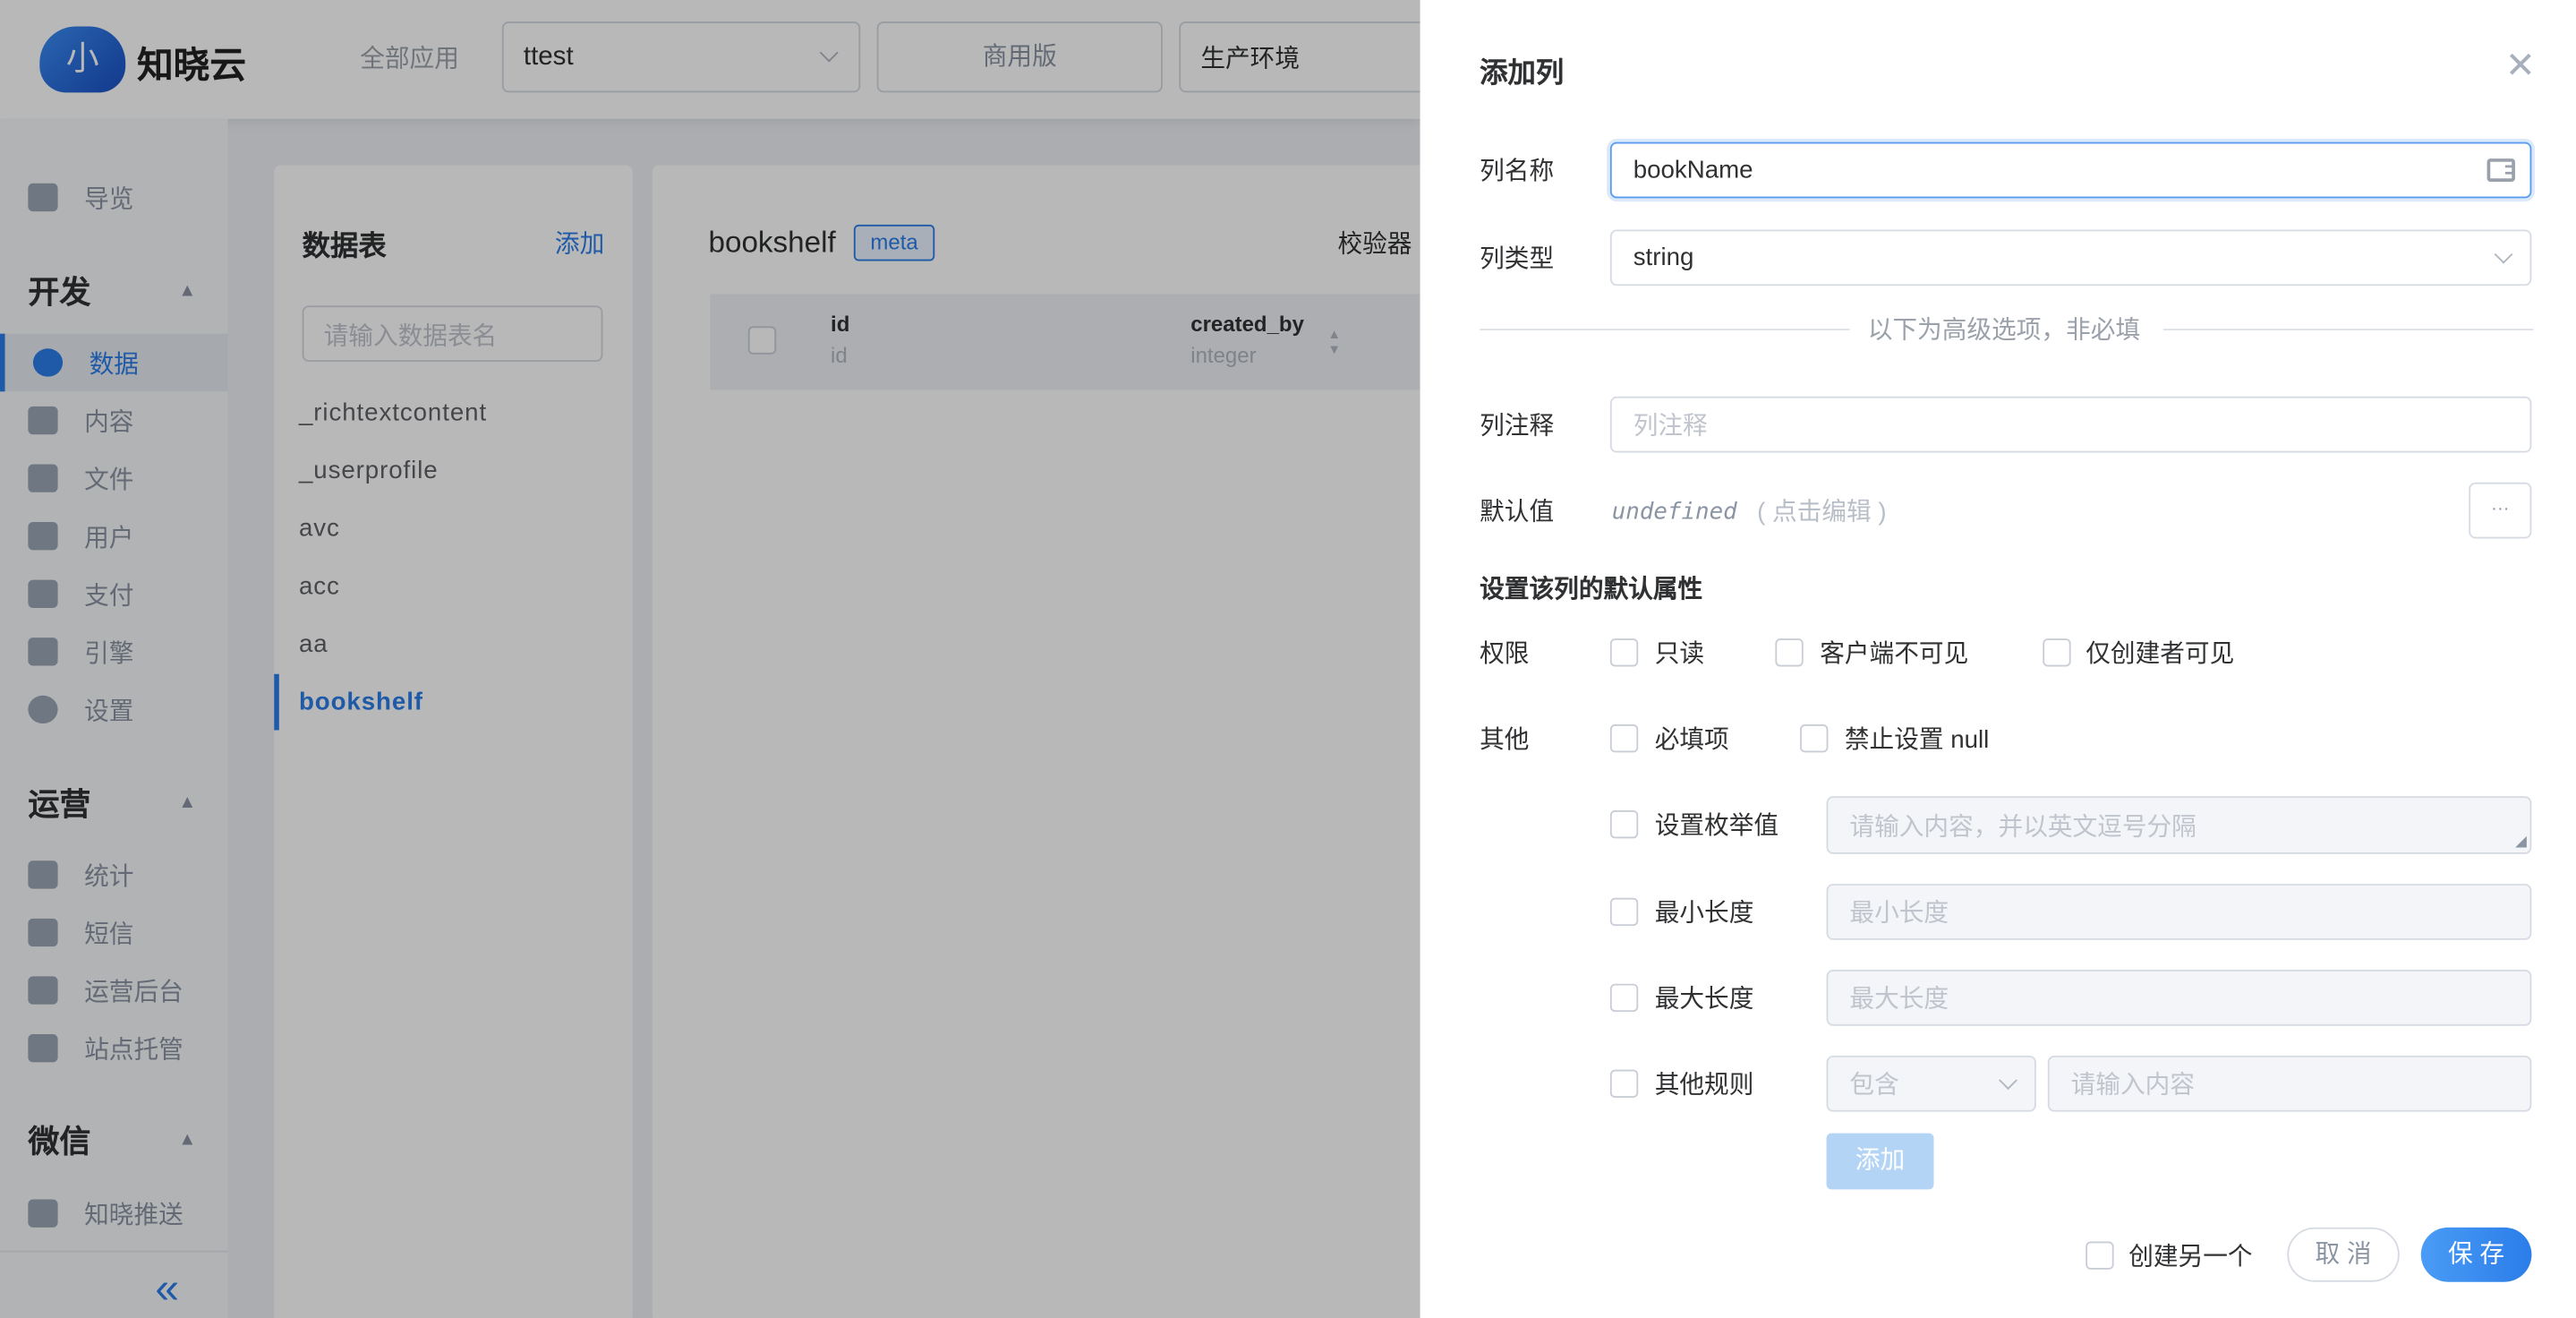 The width and height of the screenshot is (2576, 1318). I want to click on attributes-title: 设置该列的默认属性, so click(1591, 589).